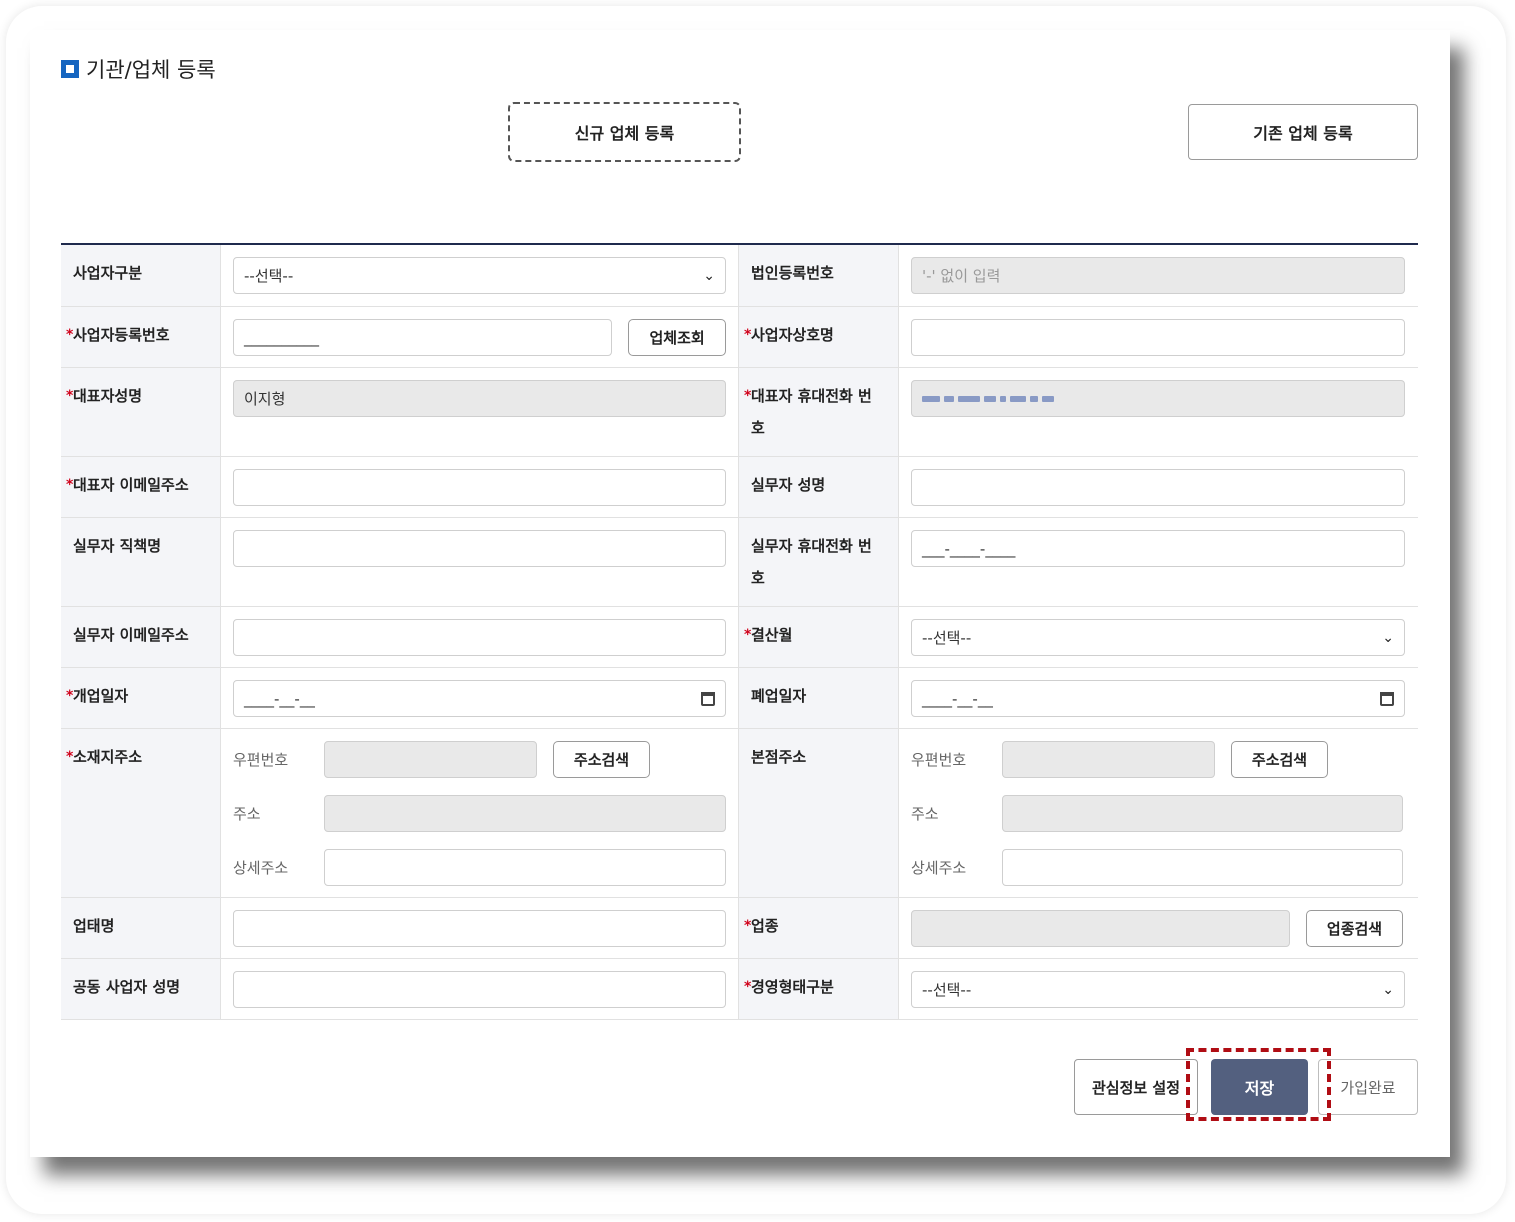 This screenshot has width=1515, height=1222. I want to click on business-status-input, so click(479, 928).